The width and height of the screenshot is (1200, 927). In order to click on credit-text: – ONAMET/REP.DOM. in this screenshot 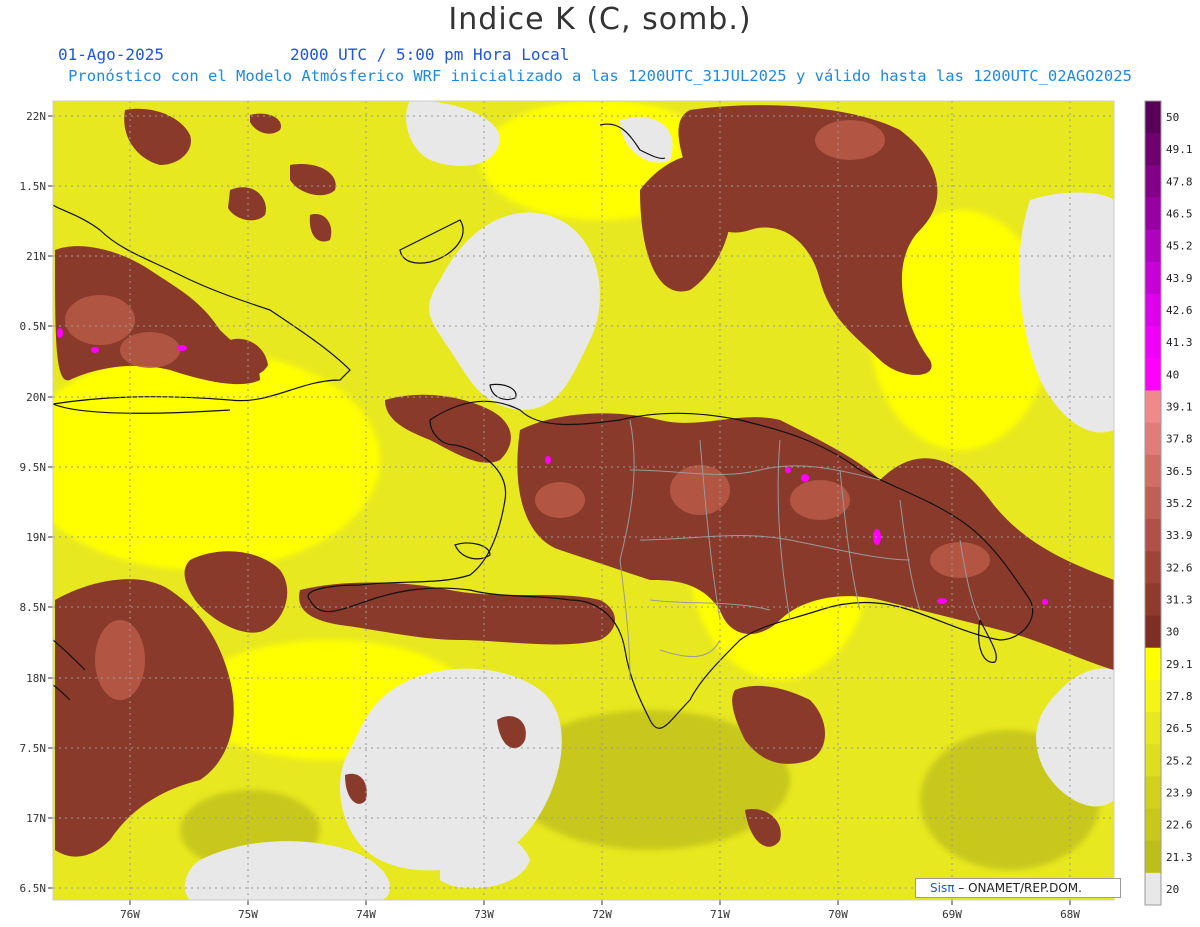, I will do `click(1020, 888)`.